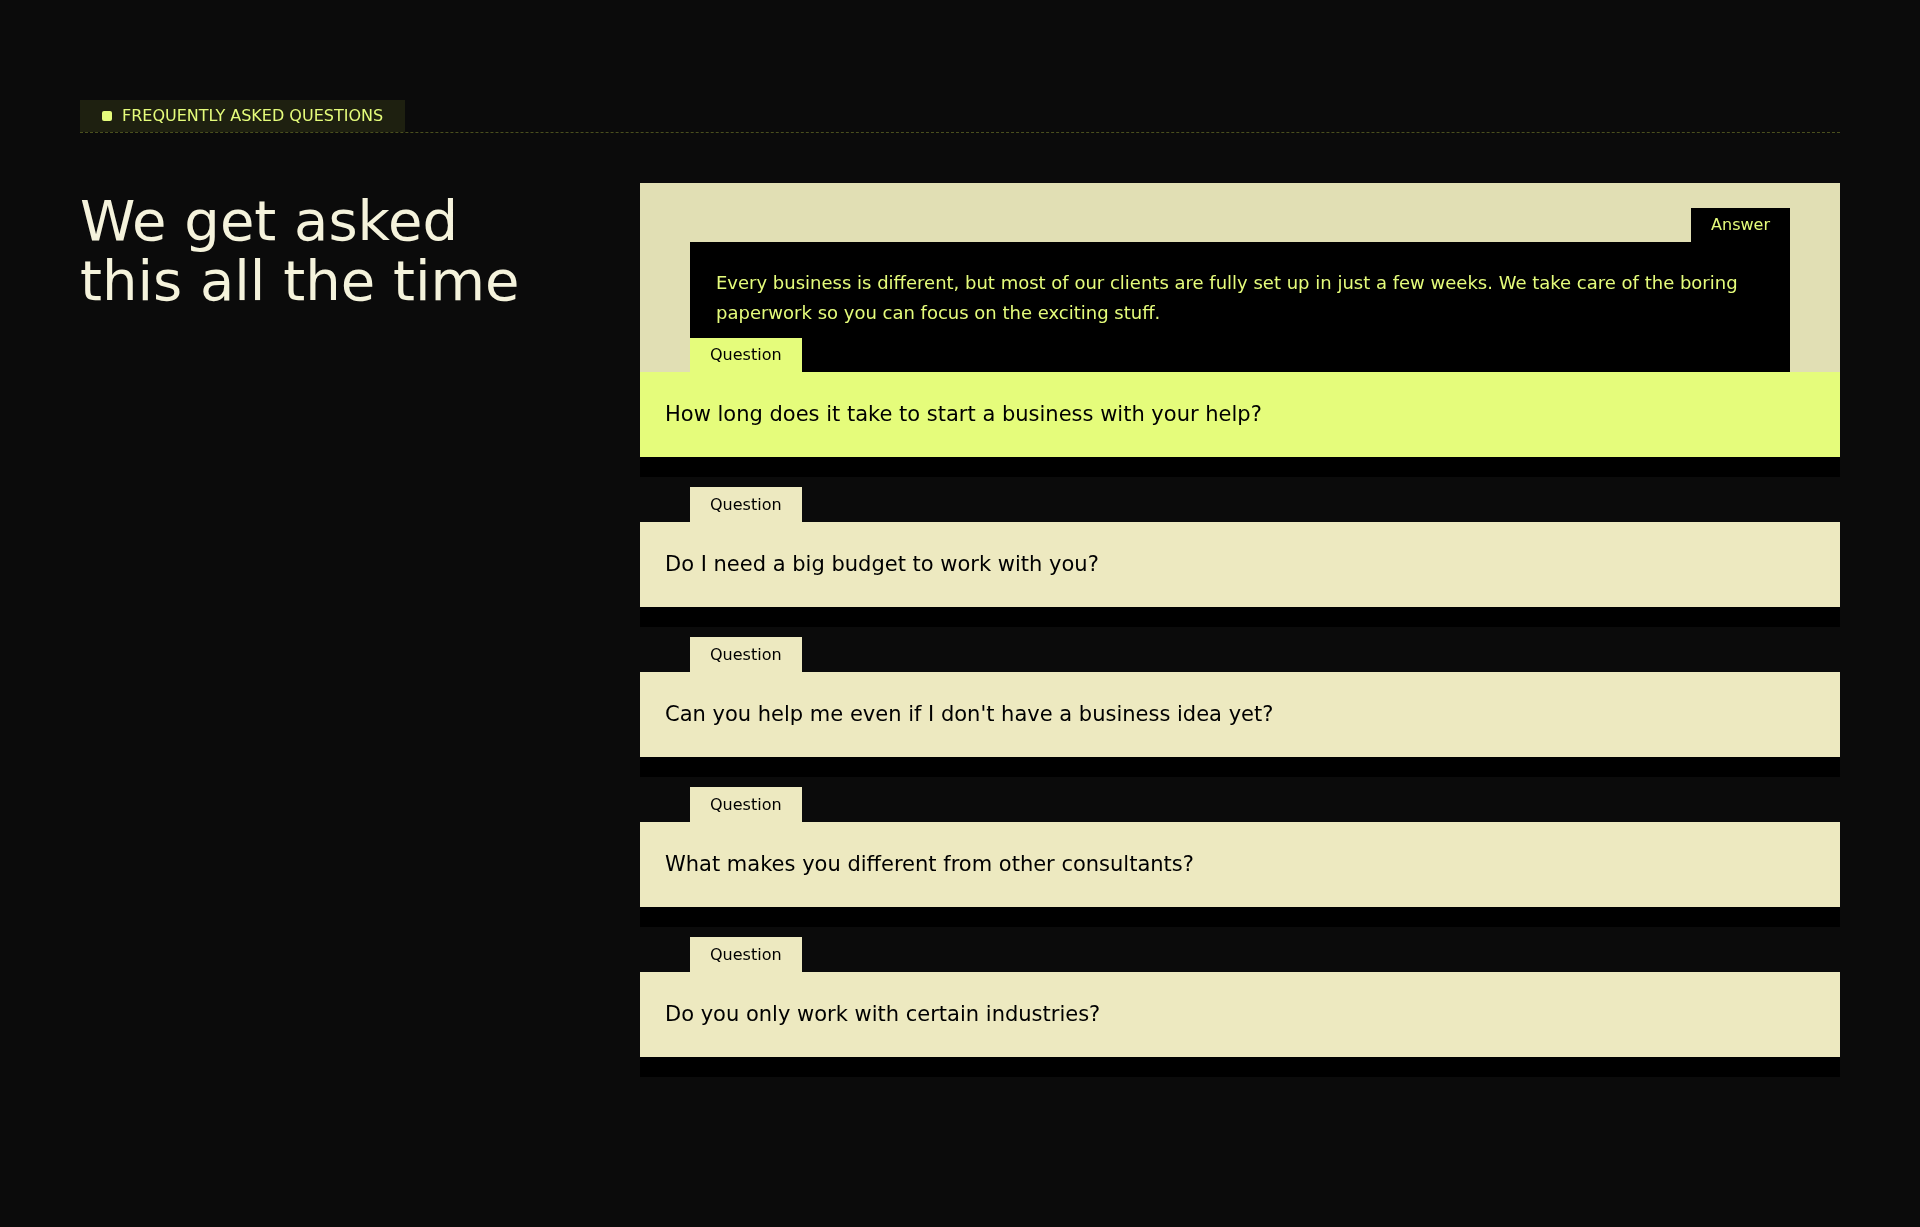 The height and width of the screenshot is (1227, 1920). Describe the element at coordinates (1240, 330) in the screenshot. I see `faq-item-expanded` at that location.